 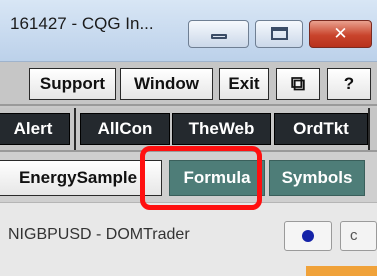 I want to click on exit-button: Exit, so click(x=244, y=84).